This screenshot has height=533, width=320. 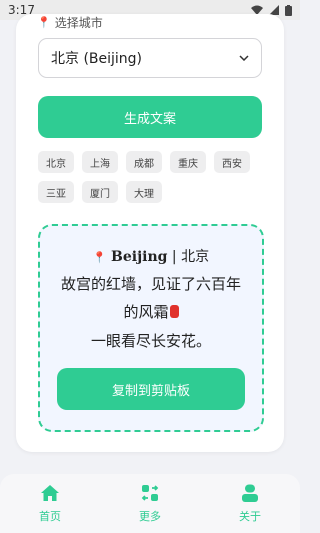 What do you see at coordinates (97, 59) in the screenshot?
I see `city-select-value: 北京 (Beijing)` at bounding box center [97, 59].